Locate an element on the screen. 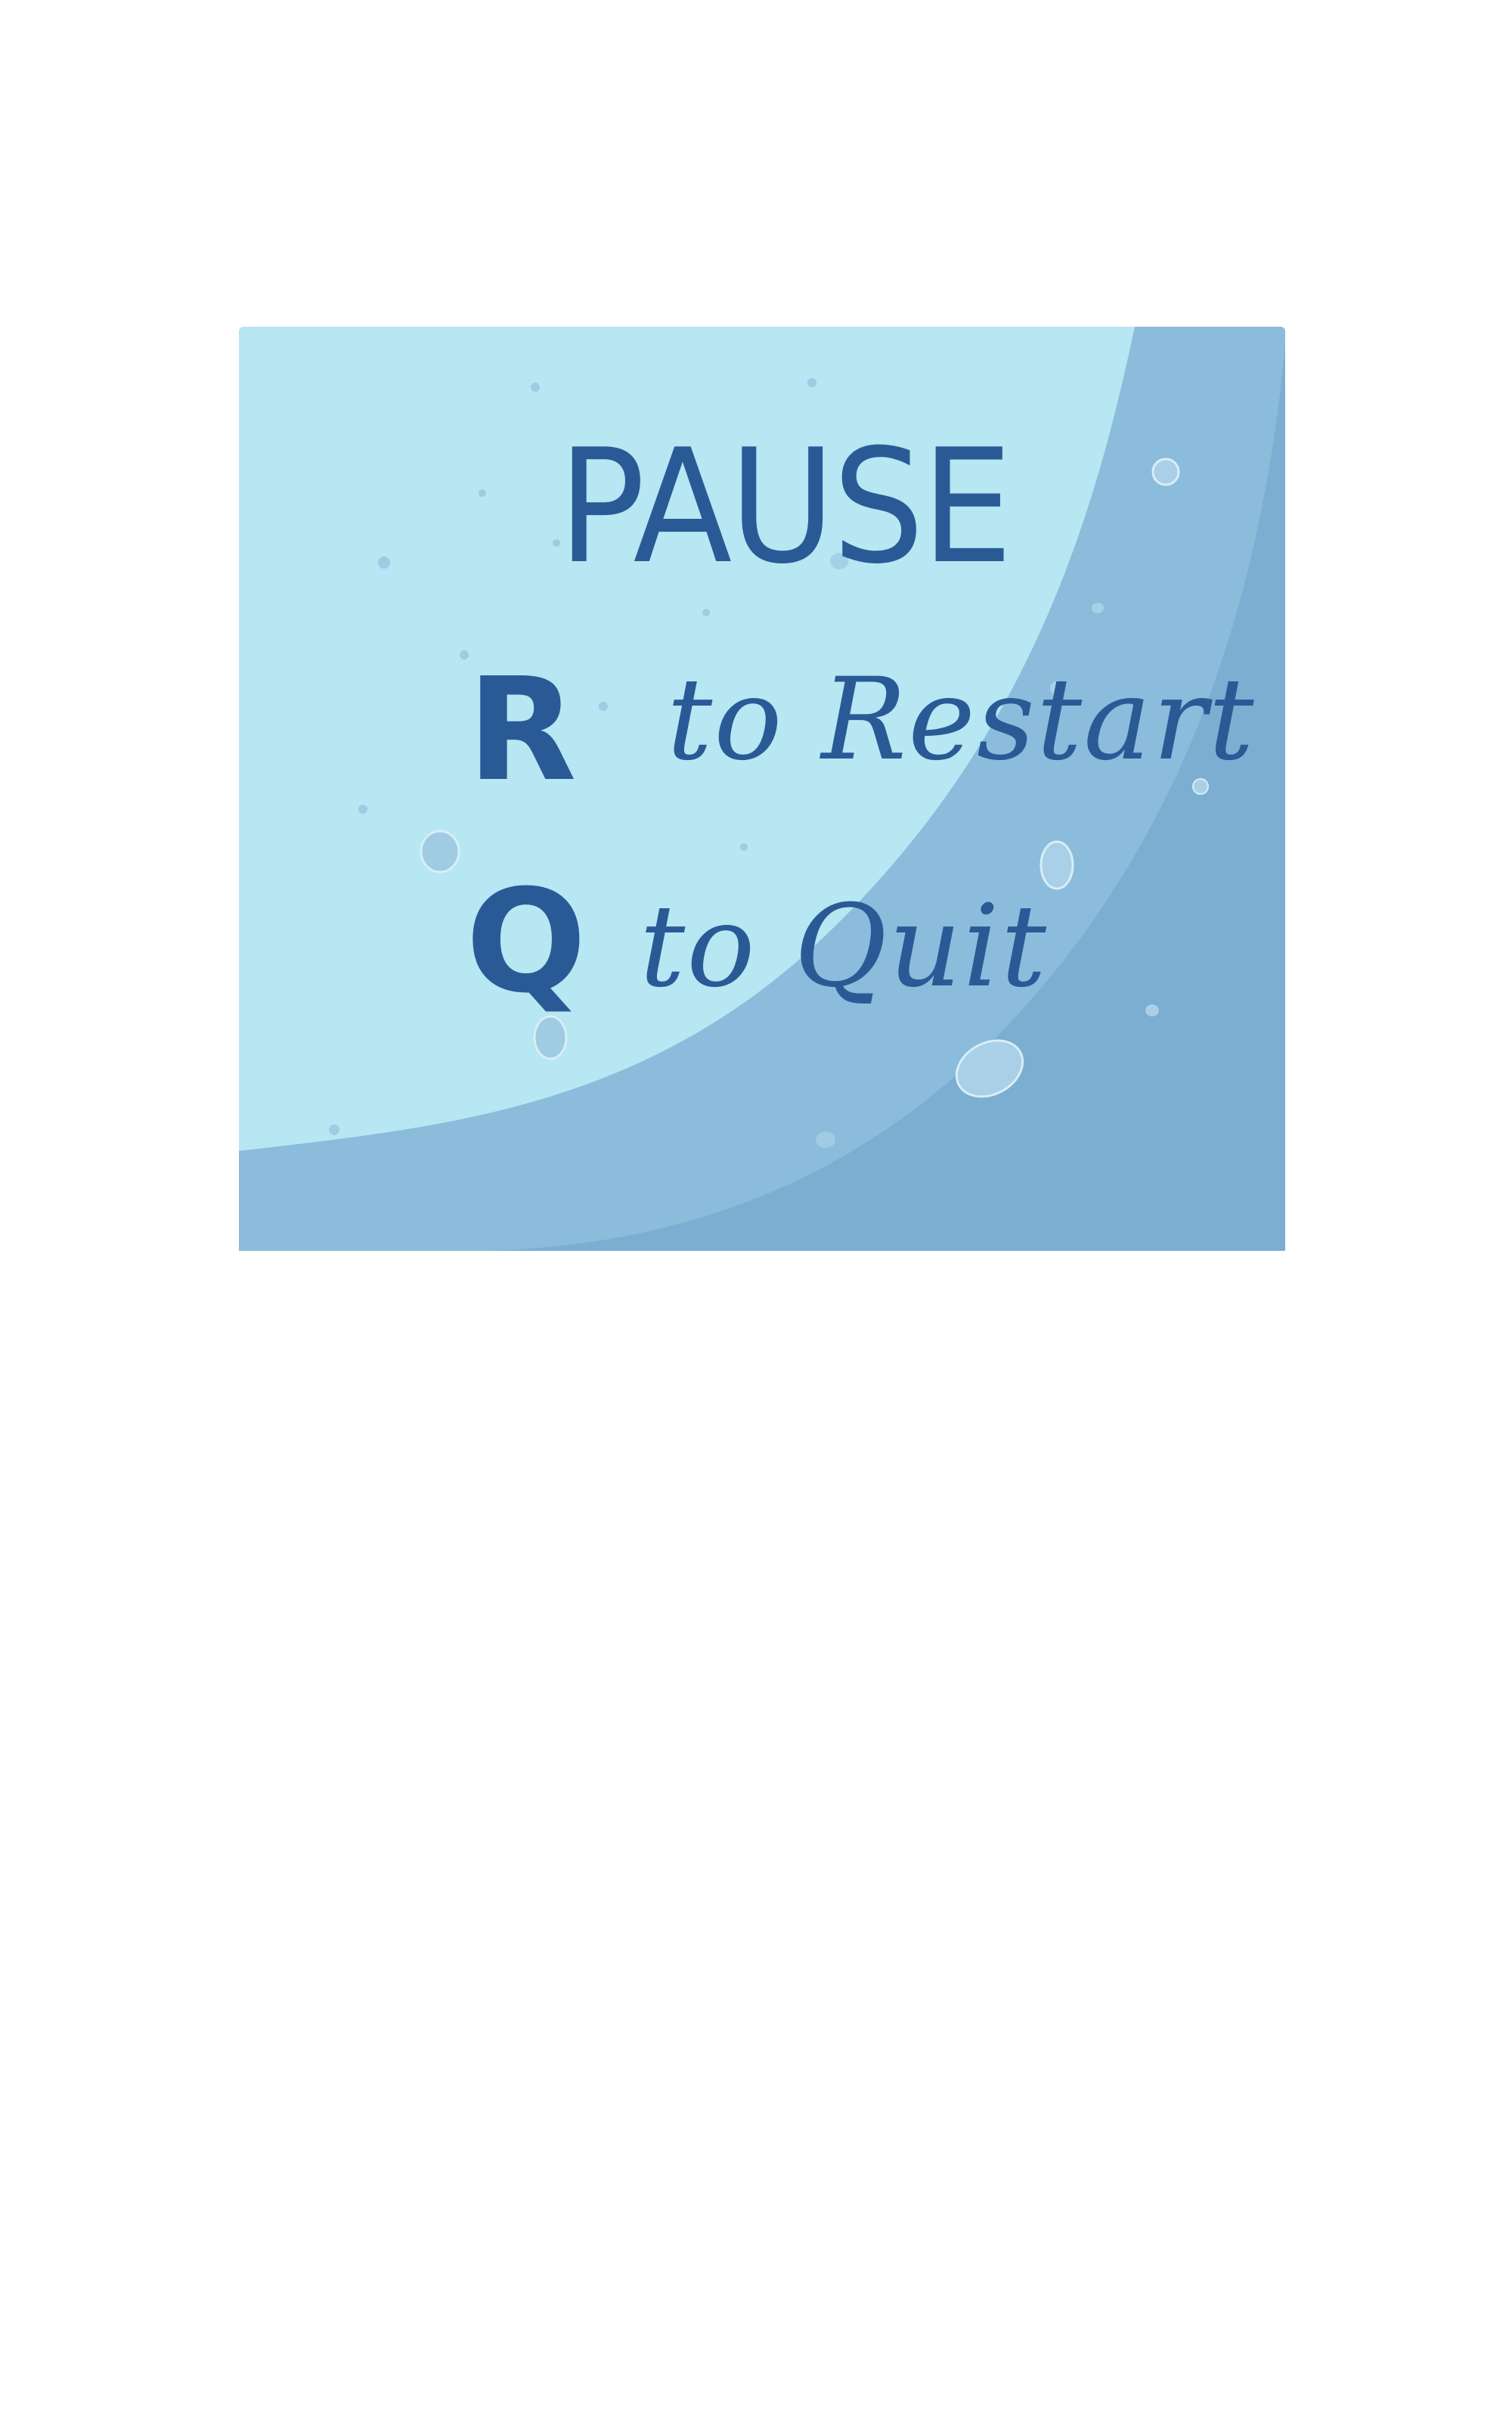 This screenshot has width=1512, height=2420. restart-option-label: to Restart is located at coordinates (961, 720).